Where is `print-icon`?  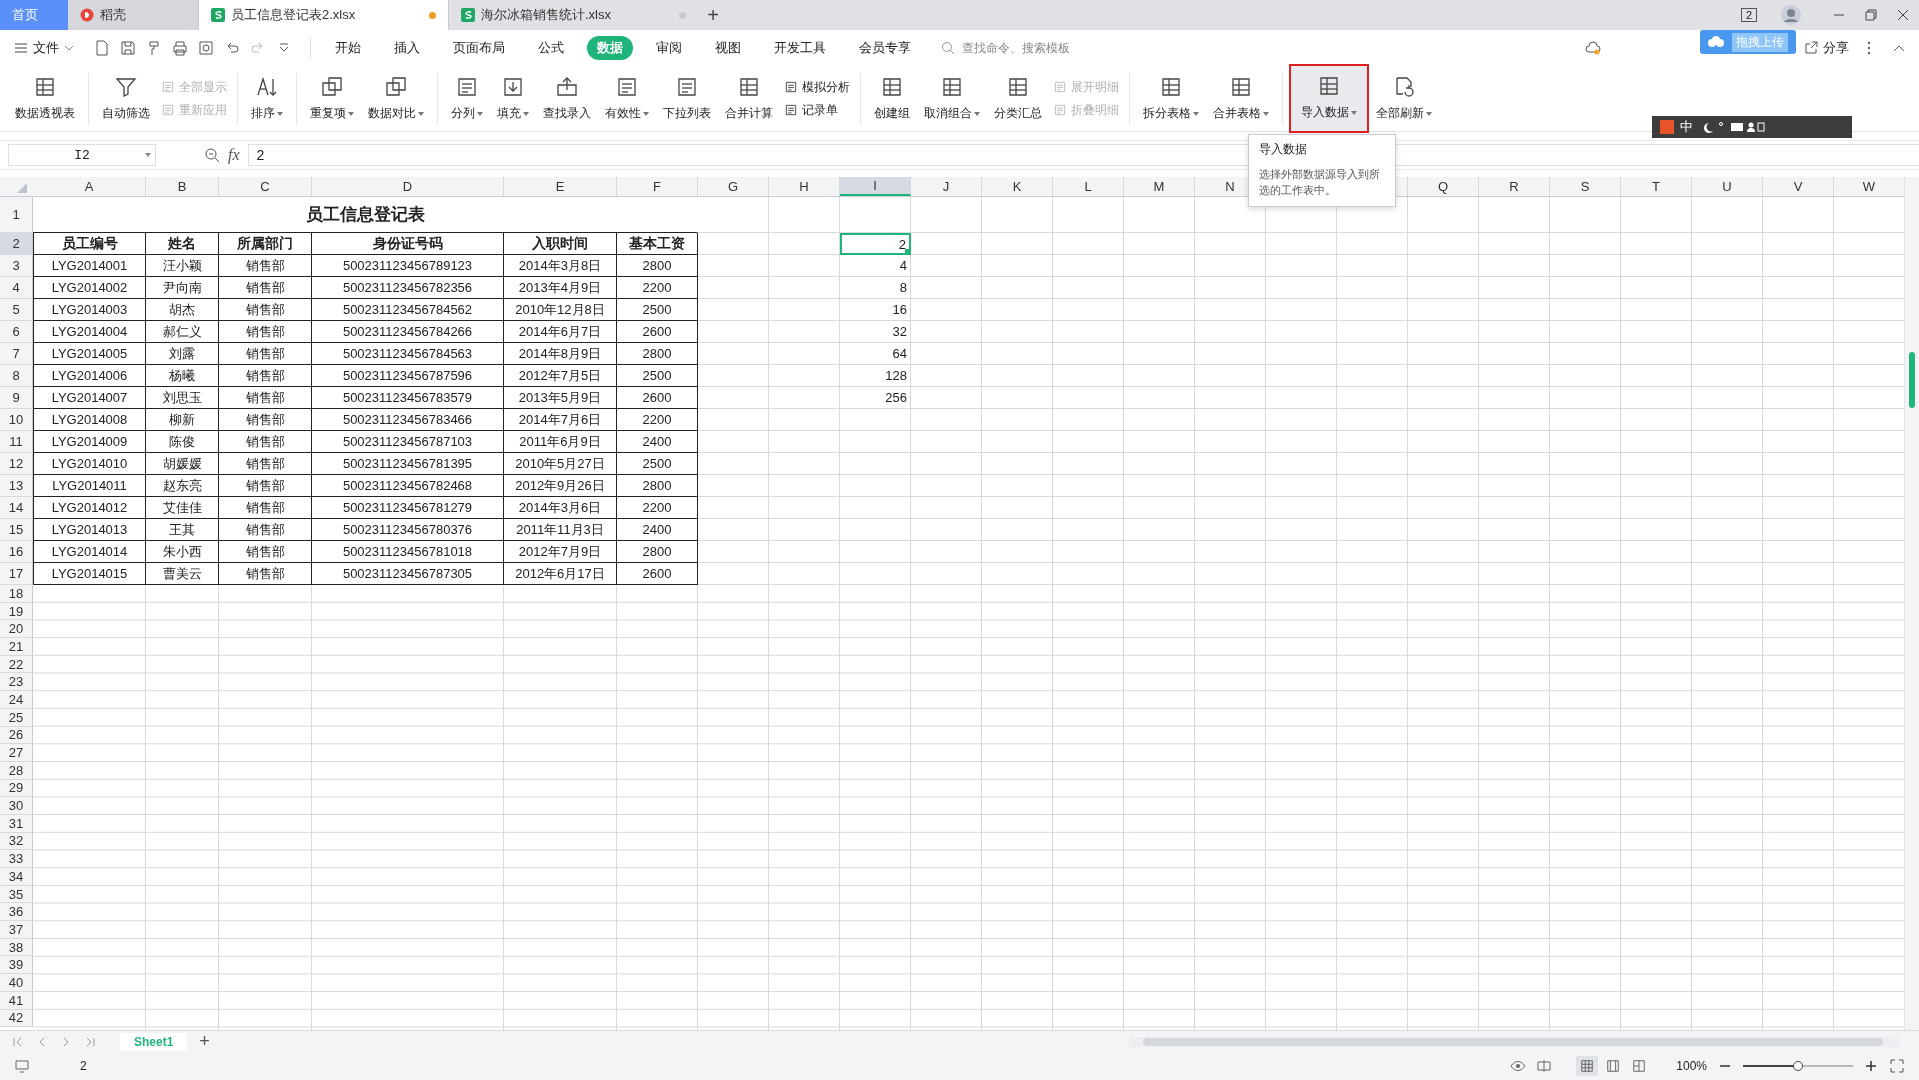 print-icon is located at coordinates (180, 48).